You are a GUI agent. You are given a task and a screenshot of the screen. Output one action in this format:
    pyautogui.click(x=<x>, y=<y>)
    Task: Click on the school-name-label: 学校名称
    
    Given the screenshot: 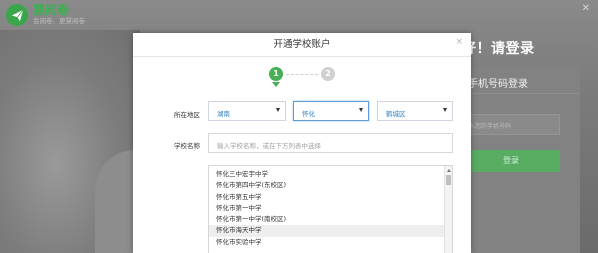 What is the action you would take?
    pyautogui.click(x=187, y=146)
    